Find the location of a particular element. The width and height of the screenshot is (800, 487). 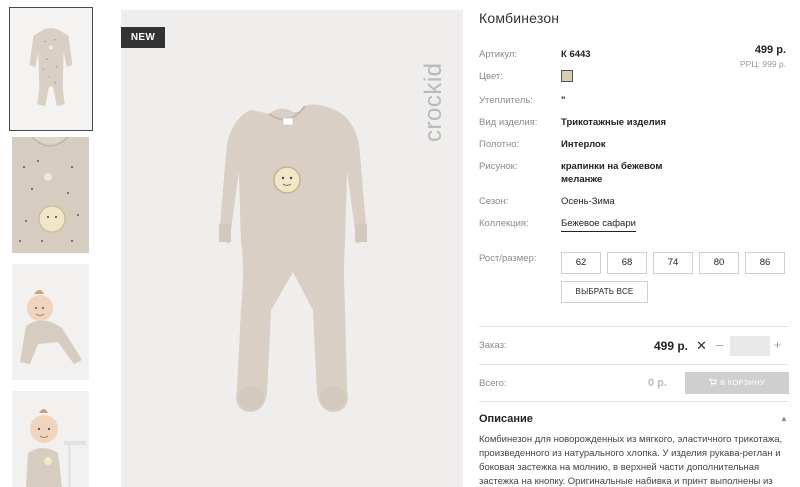

quantity-input is located at coordinates (750, 346).